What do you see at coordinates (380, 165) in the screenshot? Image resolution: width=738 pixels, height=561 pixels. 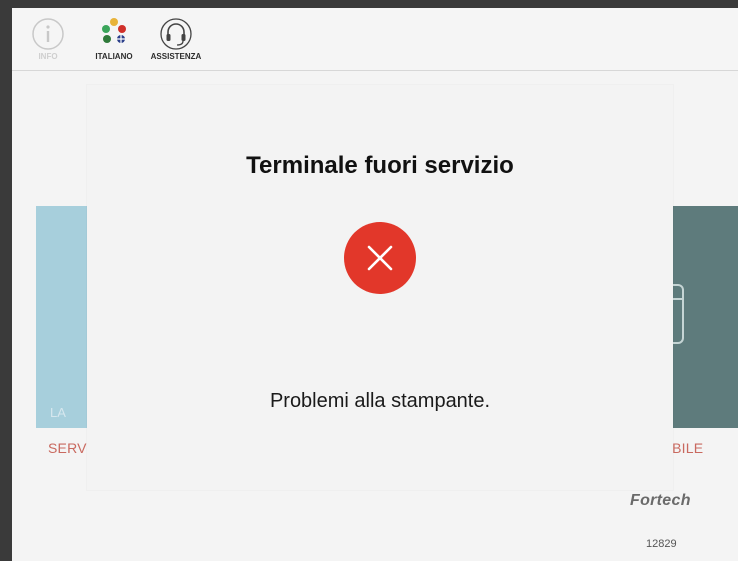 I see `dialog-title: Terminale fuori servizio` at bounding box center [380, 165].